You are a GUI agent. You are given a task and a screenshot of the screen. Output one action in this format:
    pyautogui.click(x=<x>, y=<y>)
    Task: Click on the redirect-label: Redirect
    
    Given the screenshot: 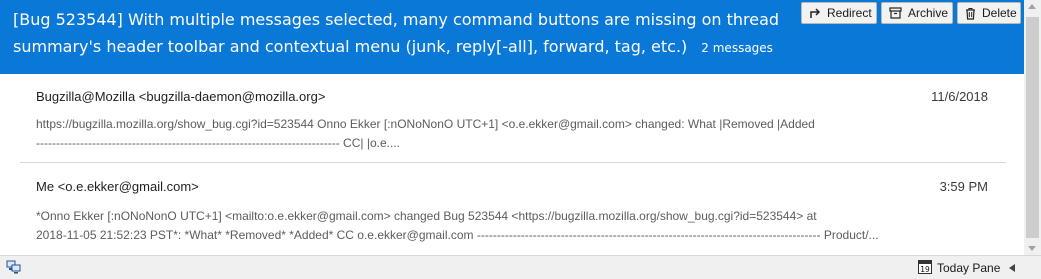 What is the action you would take?
    pyautogui.click(x=849, y=13)
    